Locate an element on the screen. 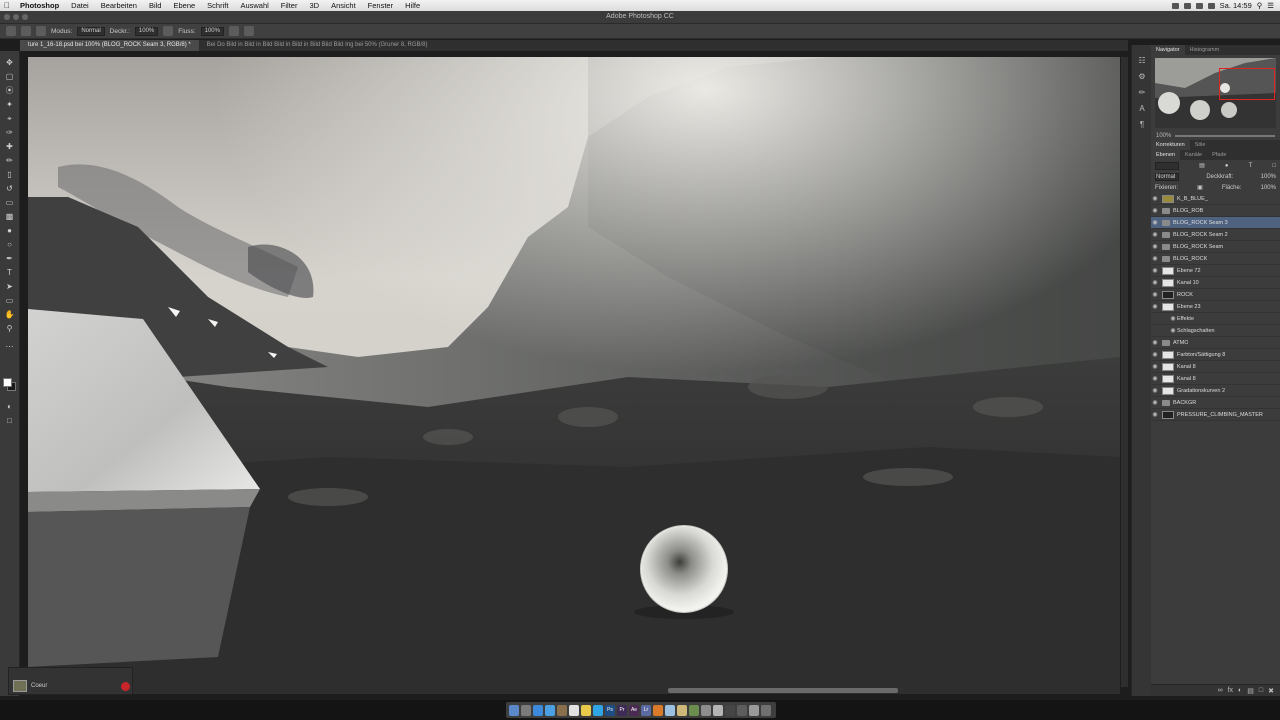 Image resolution: width=1280 pixels, height=720 pixels. new-layer-icon: □ is located at coordinates (1261, 690).